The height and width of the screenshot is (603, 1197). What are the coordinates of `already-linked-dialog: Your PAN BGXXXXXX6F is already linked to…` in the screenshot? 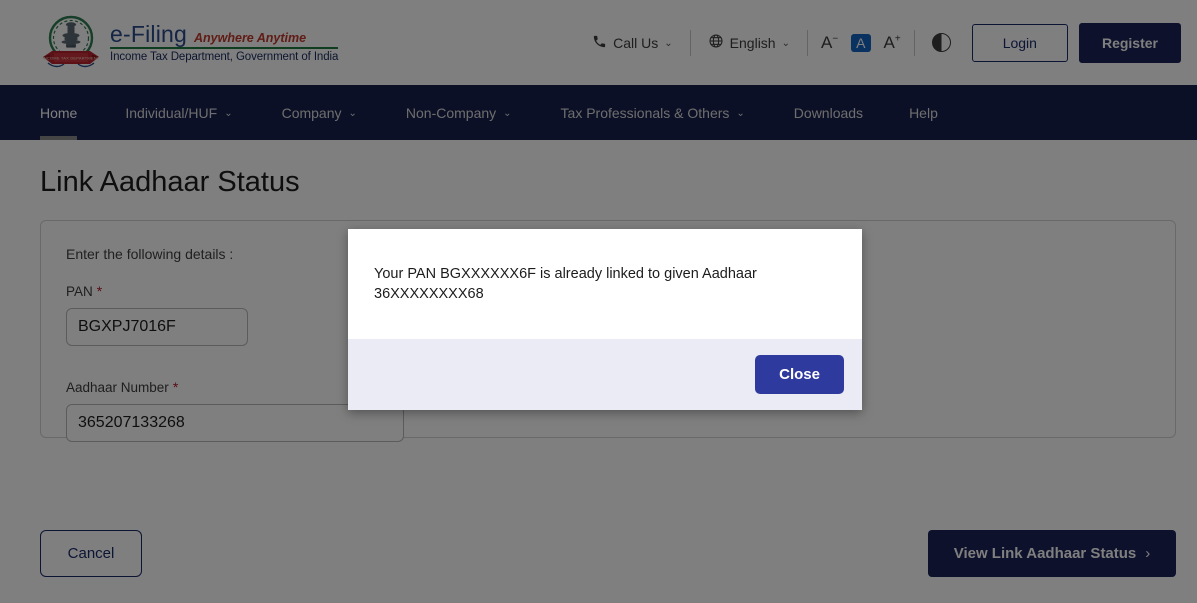 It's located at (605, 319).